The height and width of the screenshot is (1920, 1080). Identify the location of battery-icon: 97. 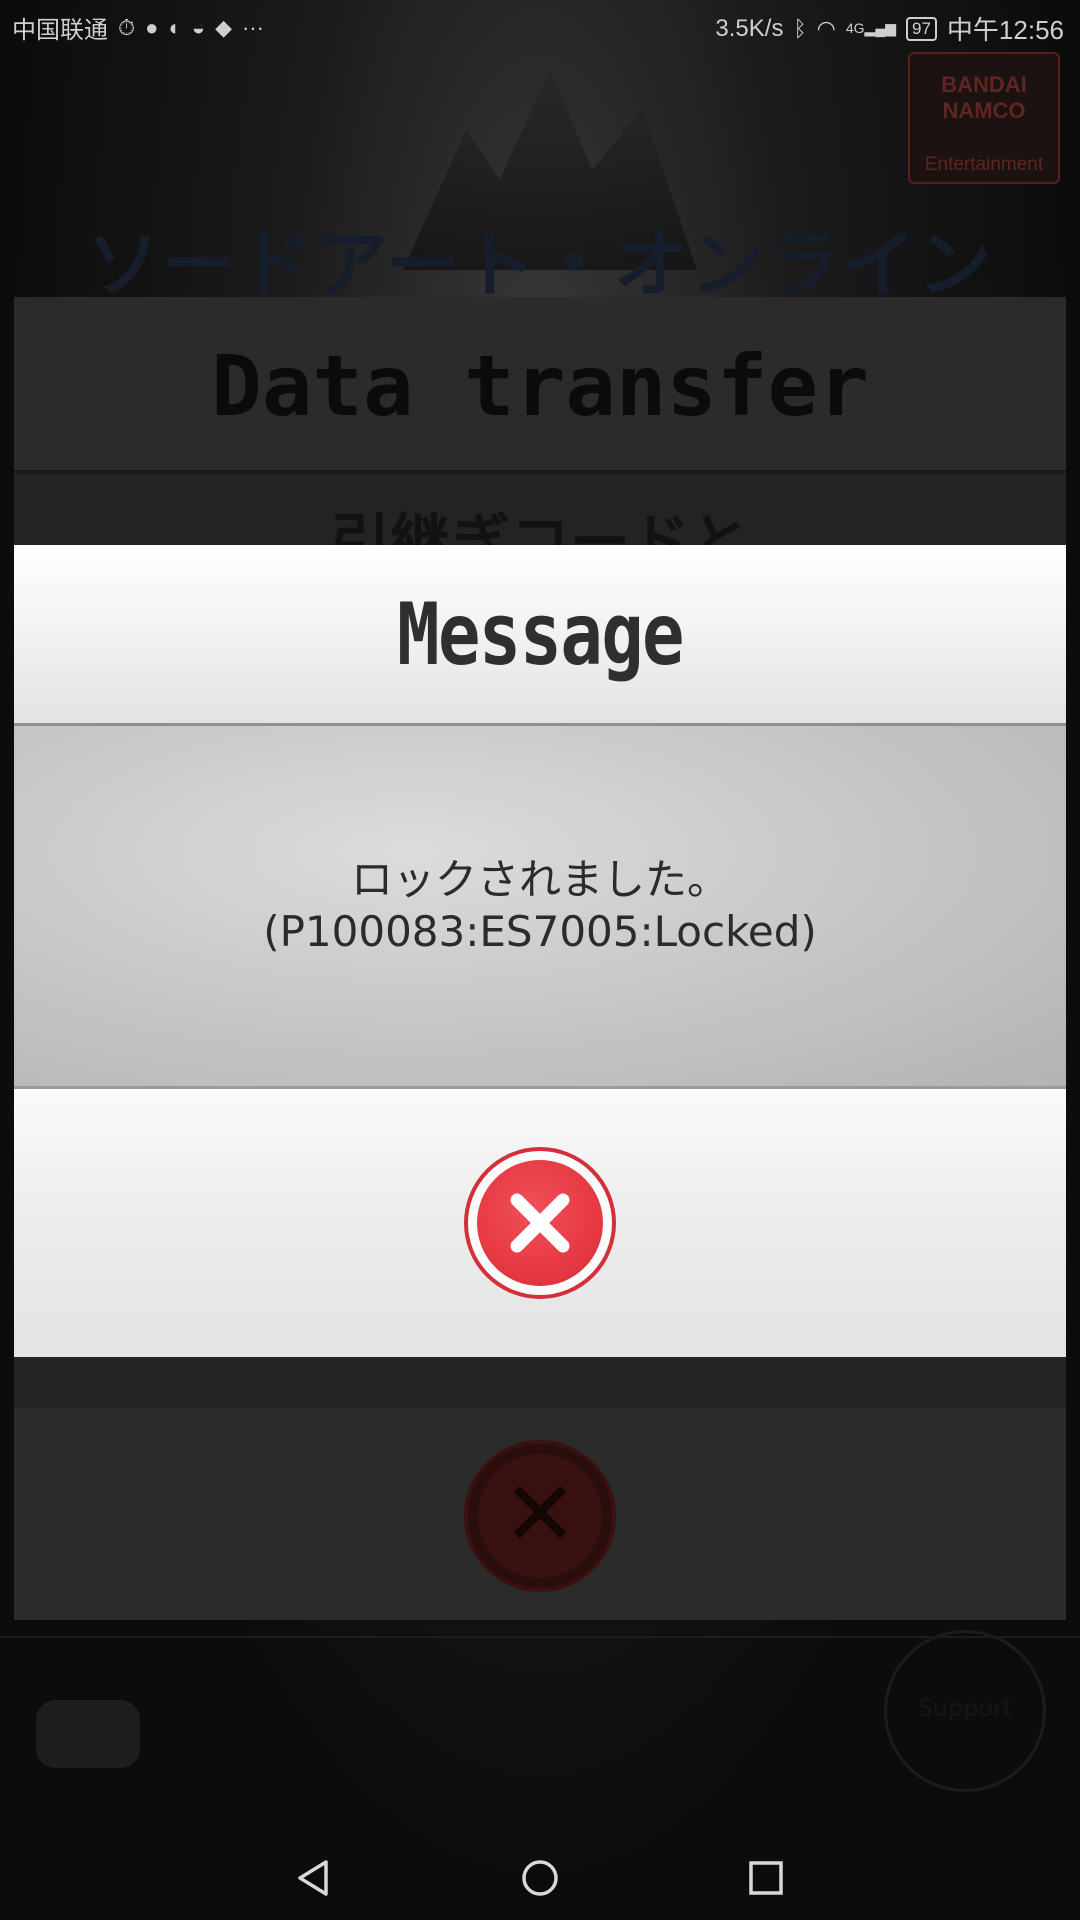
(921, 28).